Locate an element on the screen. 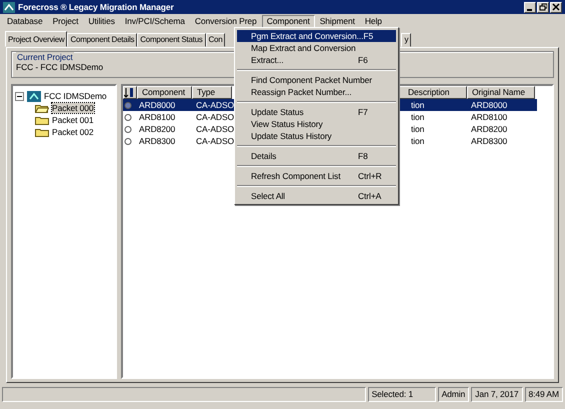 The width and height of the screenshot is (565, 409). sort-button is located at coordinates (130, 92).